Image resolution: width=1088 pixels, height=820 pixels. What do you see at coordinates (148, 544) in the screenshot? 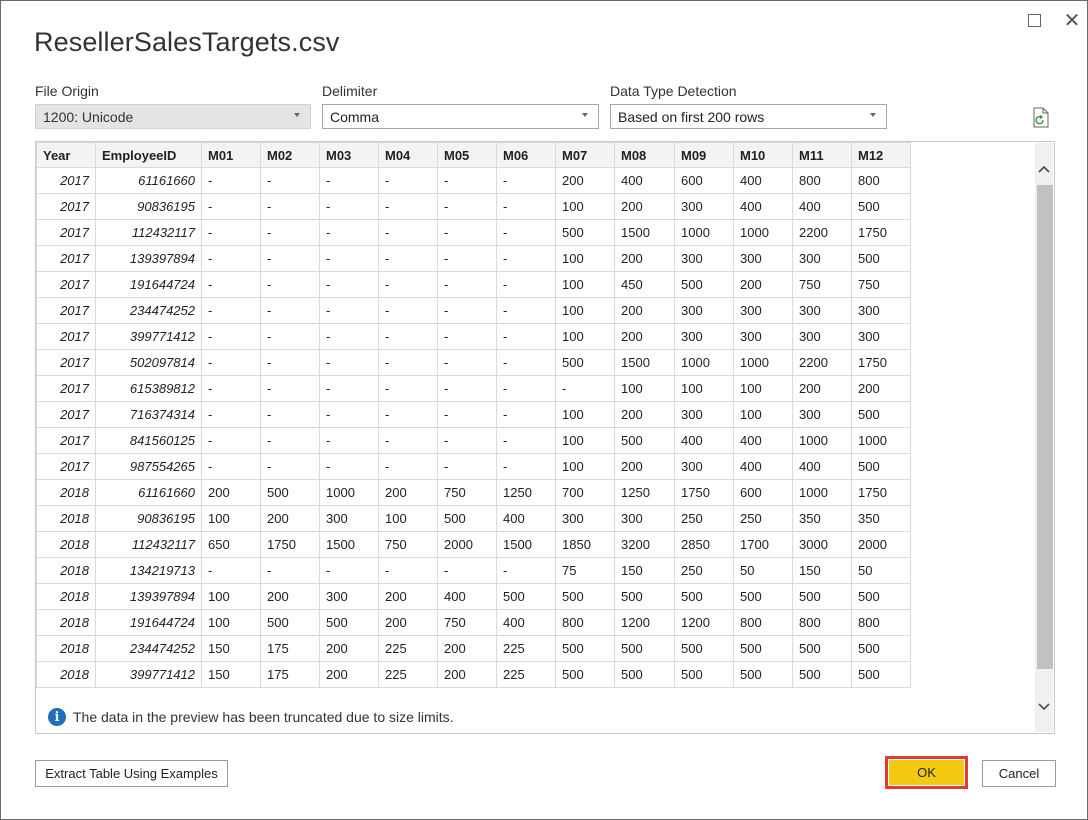
I see `table-cell: 112432117` at bounding box center [148, 544].